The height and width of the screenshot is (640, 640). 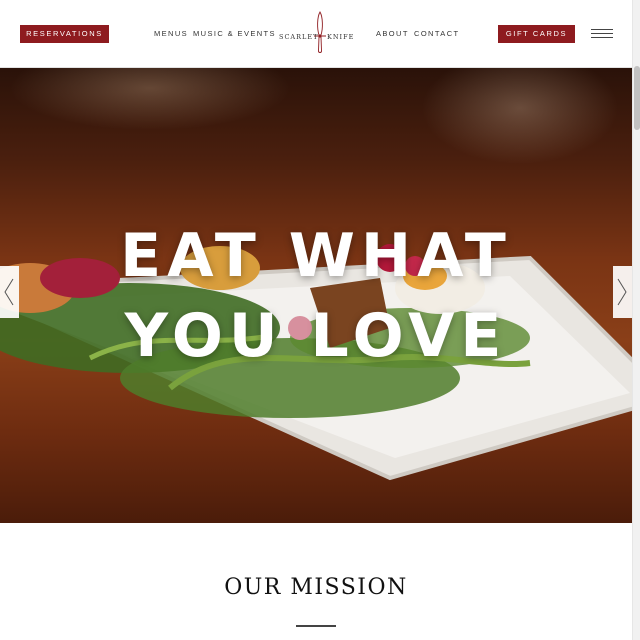 I want to click on logo-word-knife: KNIFE, so click(x=341, y=37).